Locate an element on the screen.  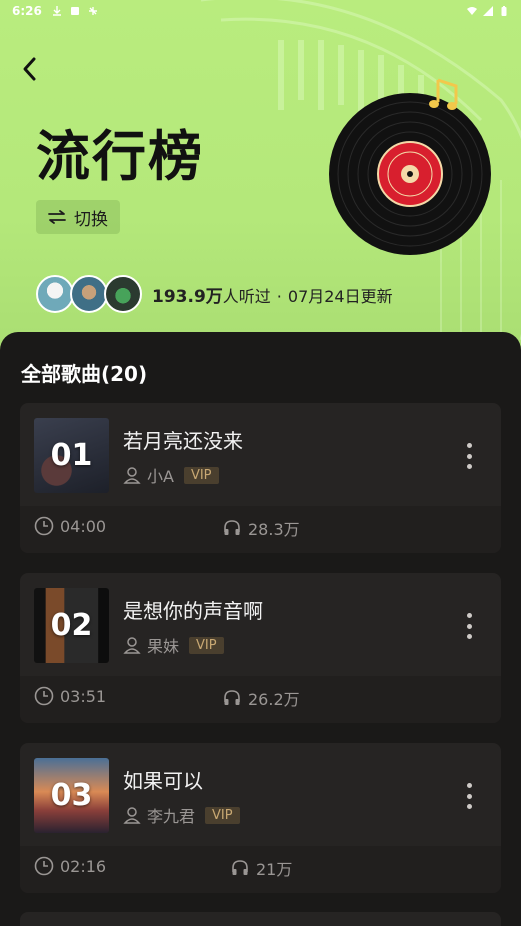
song-item: 02 是想你的声音啊 果妹 VIP 03:51 26.2万 is located at coordinates (260, 648).